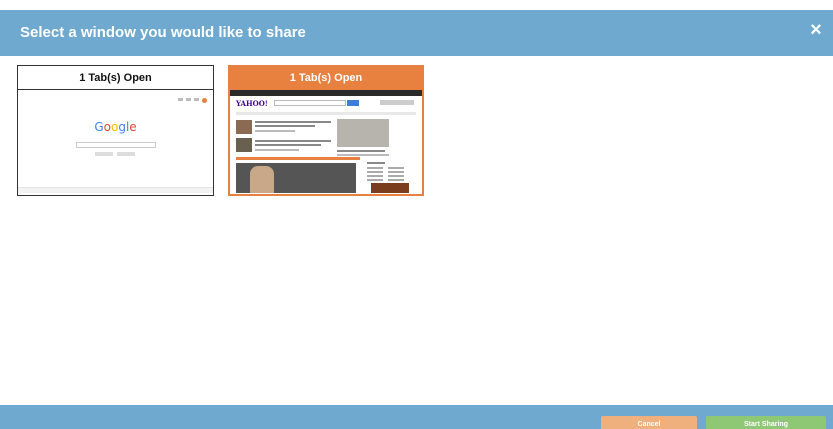  What do you see at coordinates (192, 100) in the screenshot?
I see `browser-toolbar-icons` at bounding box center [192, 100].